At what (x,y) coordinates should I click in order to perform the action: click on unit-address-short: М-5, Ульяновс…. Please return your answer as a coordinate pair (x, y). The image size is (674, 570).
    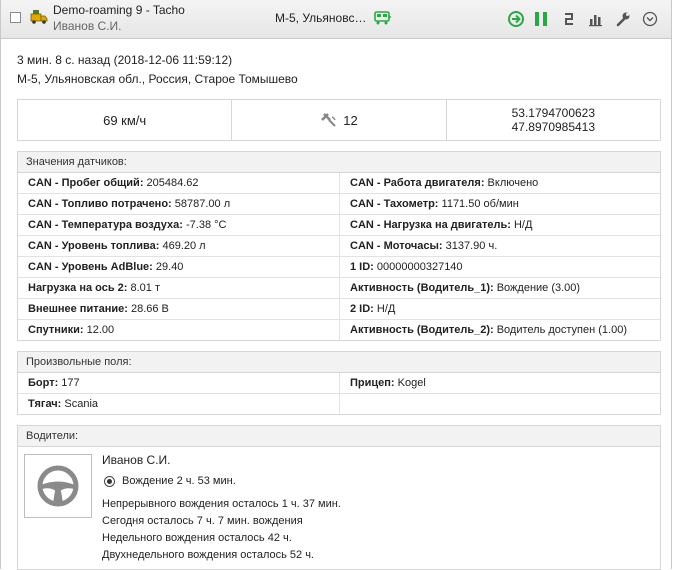
    Looking at the image, I should click on (321, 18).